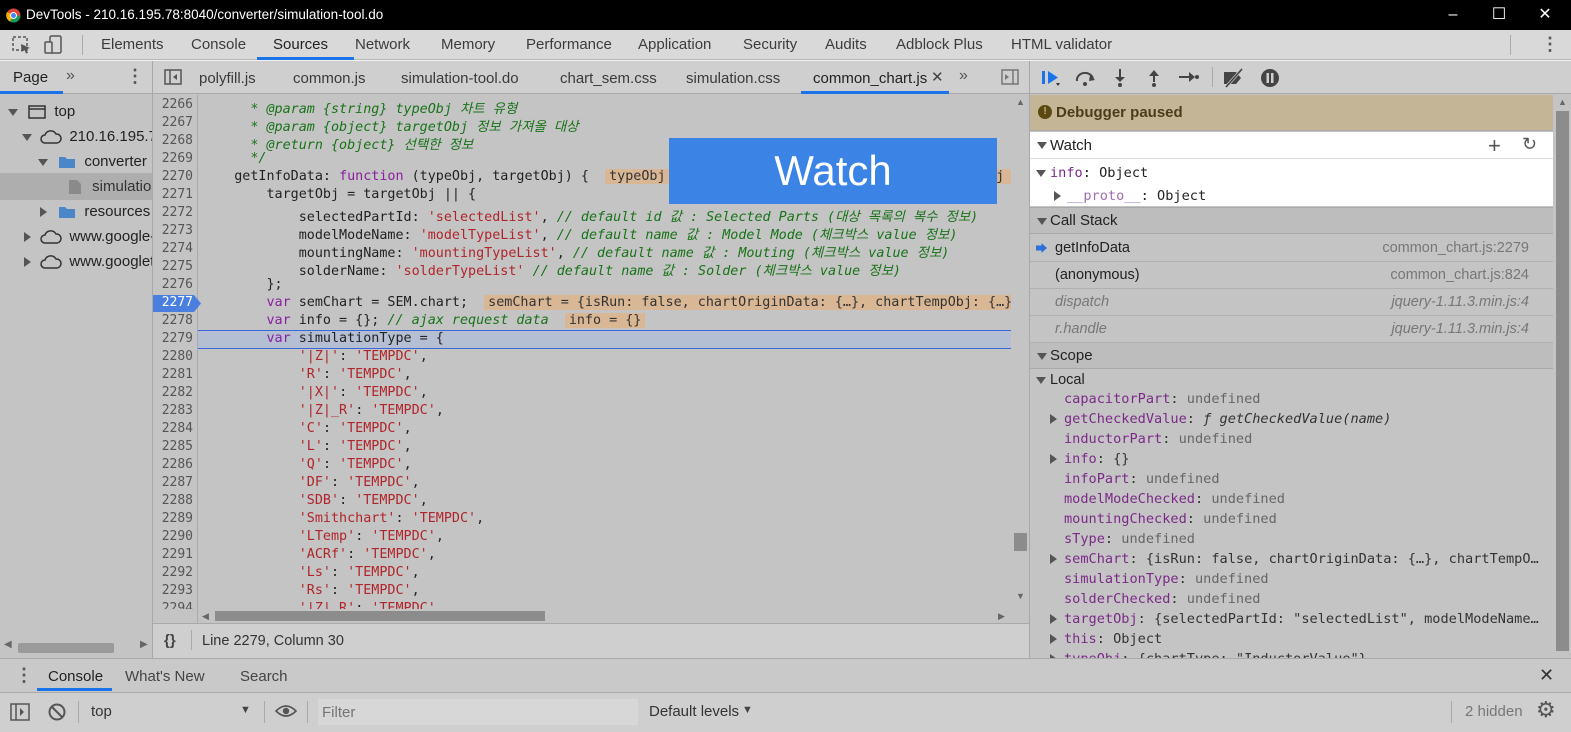  Describe the element at coordinates (1546, 710) in the screenshot. I see `console-settings-gear-icon: ⚙` at that location.